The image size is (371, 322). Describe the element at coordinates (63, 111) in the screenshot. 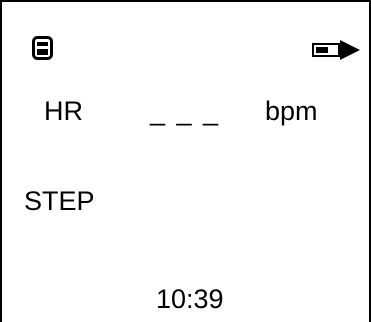

I see `heart-rate-label: HR` at that location.